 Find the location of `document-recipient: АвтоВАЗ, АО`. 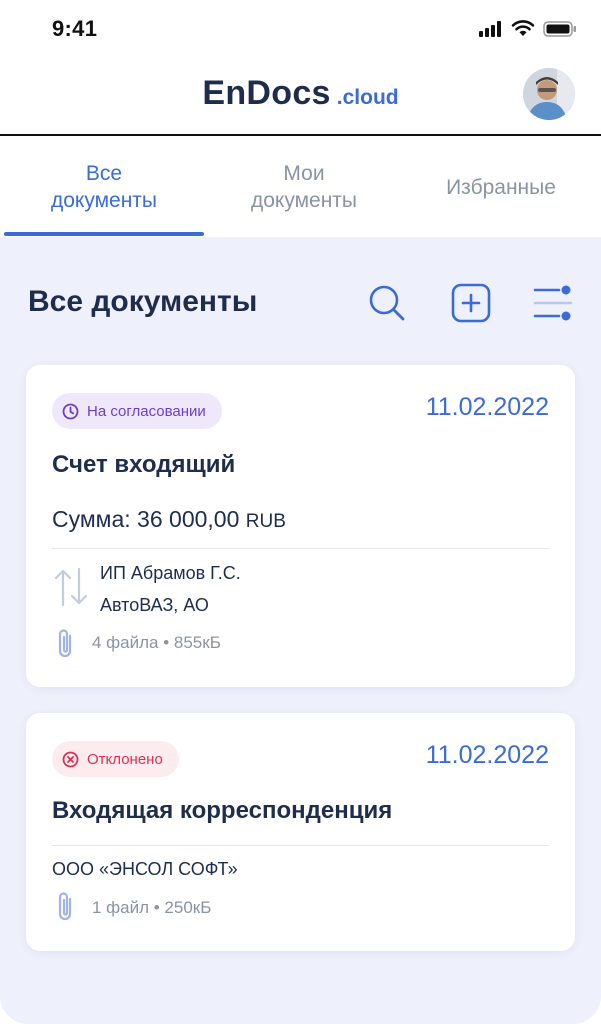

document-recipient: АвтоВАЗ, АО is located at coordinates (154, 605).